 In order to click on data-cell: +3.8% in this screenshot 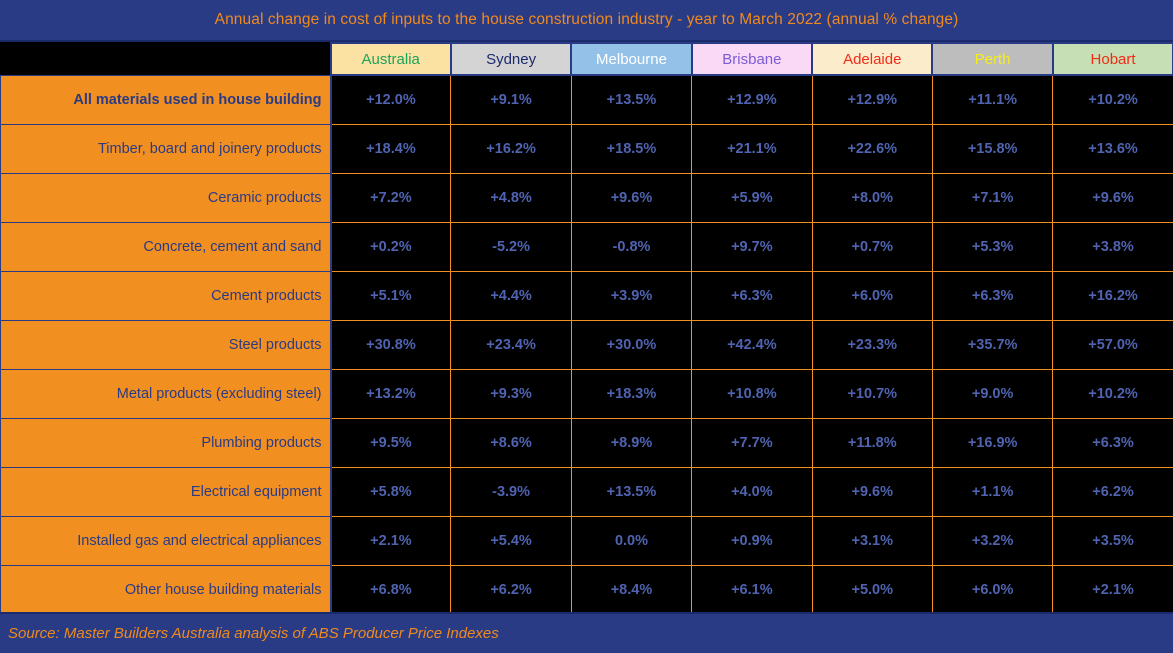, I will do `click(1112, 246)`.